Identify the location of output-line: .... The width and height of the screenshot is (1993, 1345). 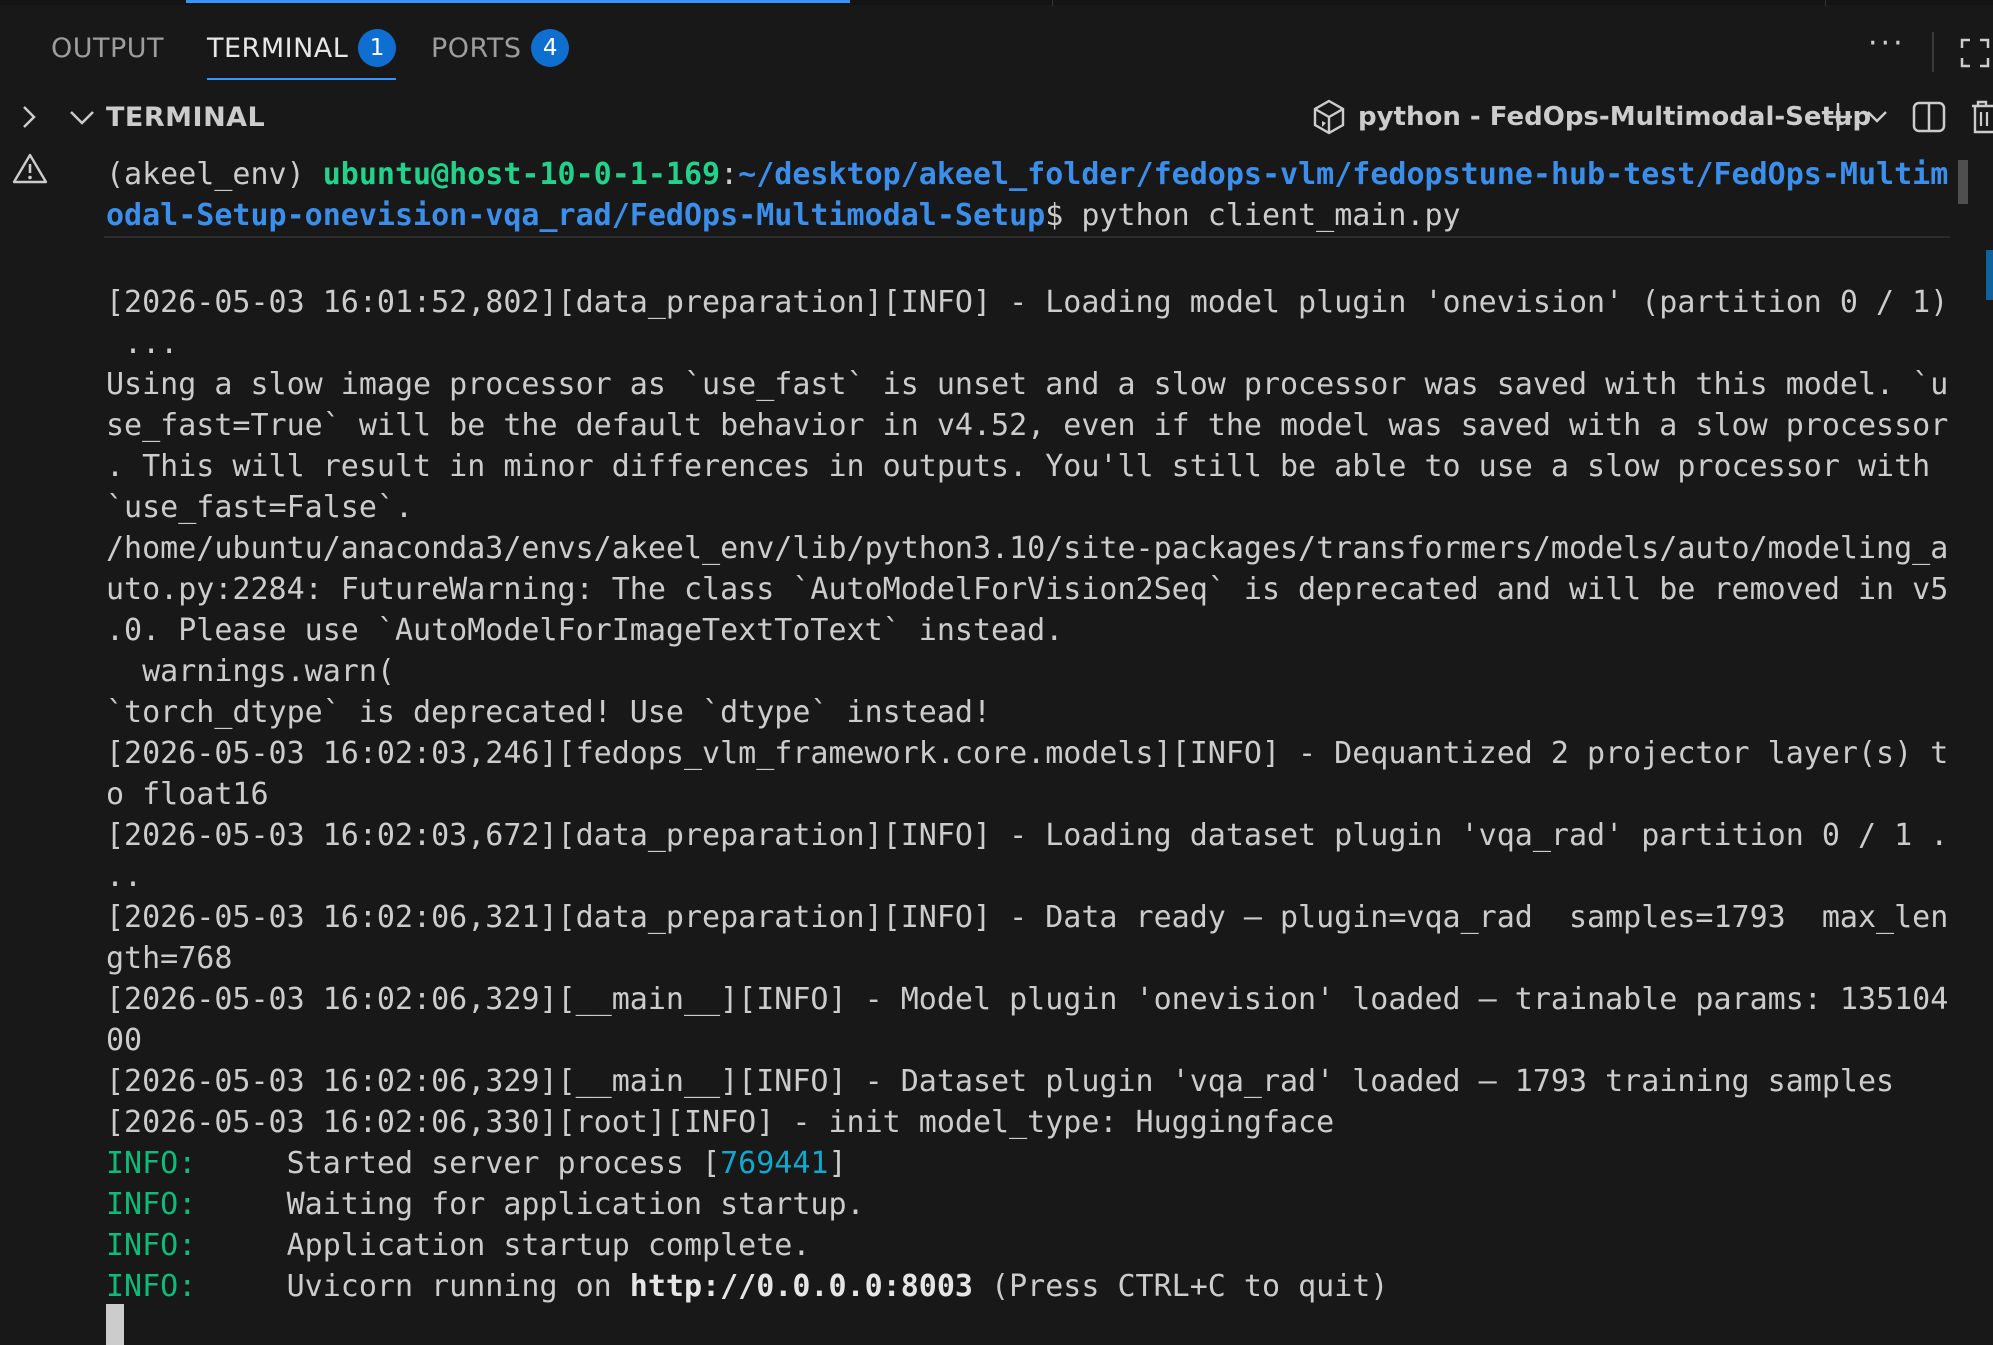
(142, 343).